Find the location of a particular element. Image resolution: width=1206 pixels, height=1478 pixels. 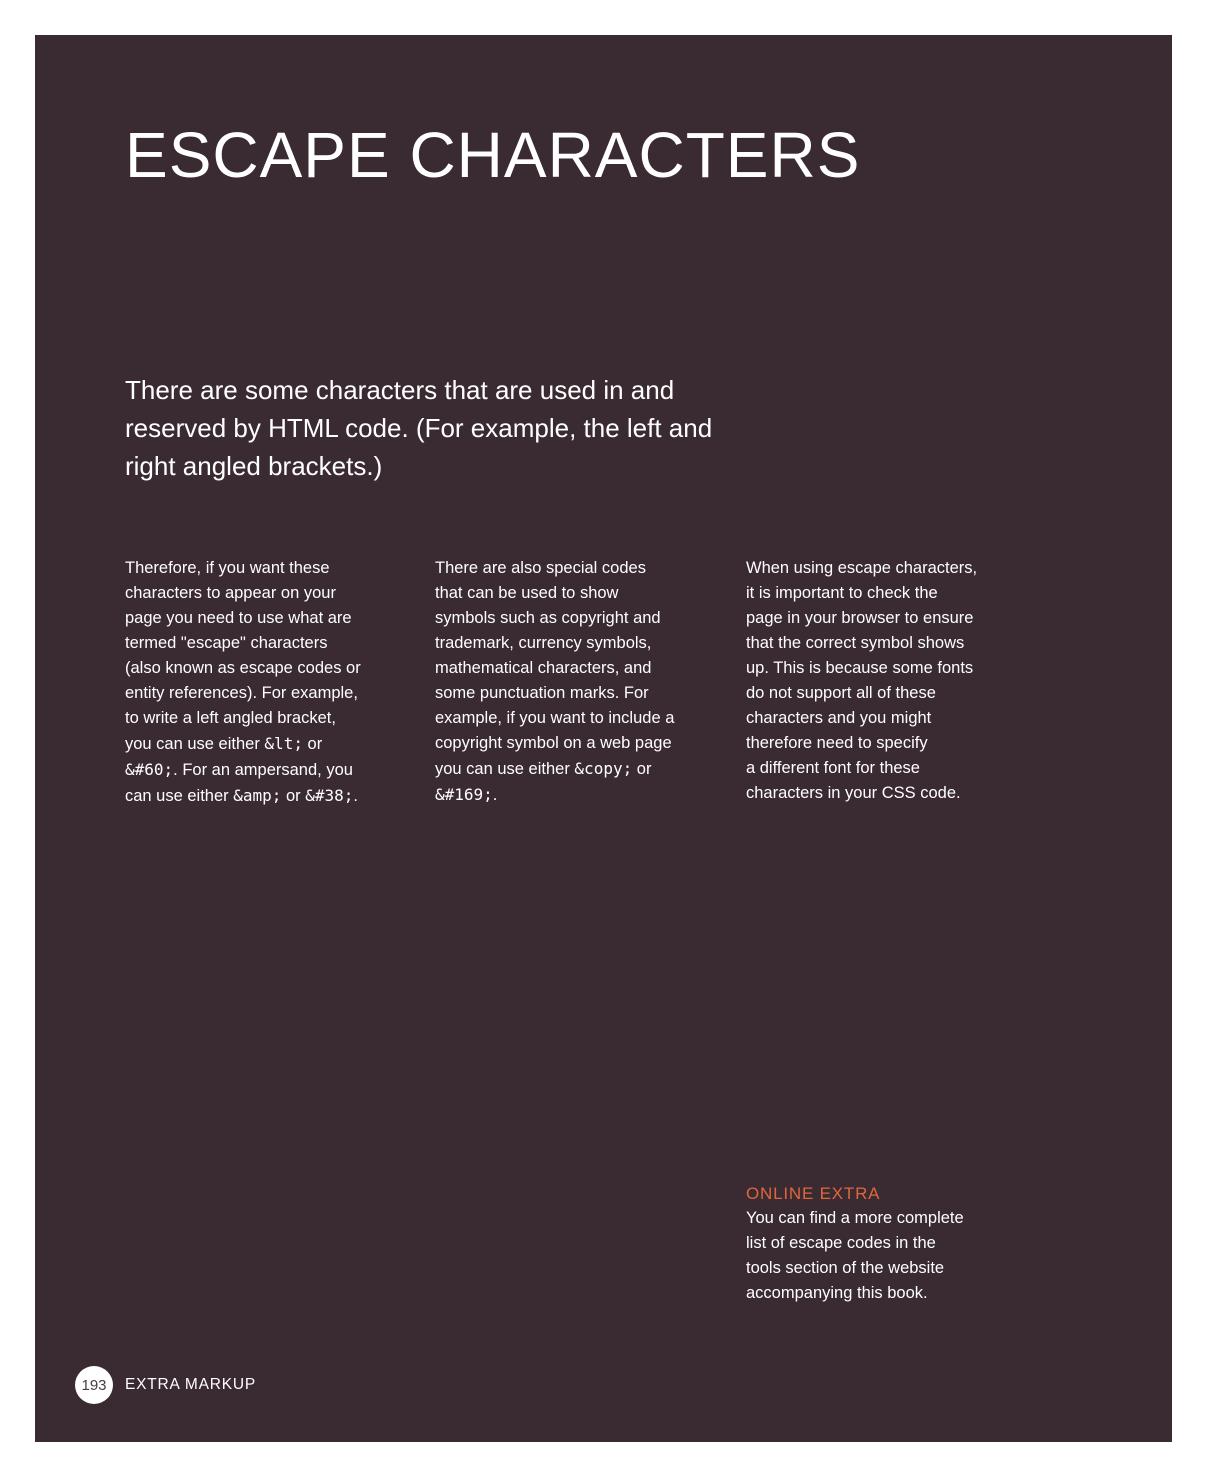

text-line: There are also special codes is located at coordinates (540, 568).